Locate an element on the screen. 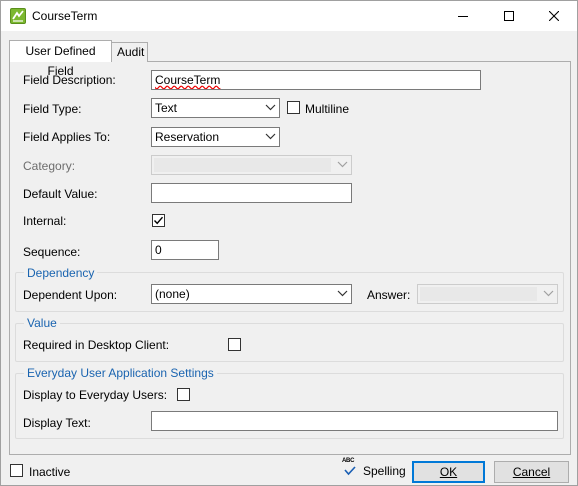 The width and height of the screenshot is (578, 486). field-type-label: Field Type: is located at coordinates (52, 109).